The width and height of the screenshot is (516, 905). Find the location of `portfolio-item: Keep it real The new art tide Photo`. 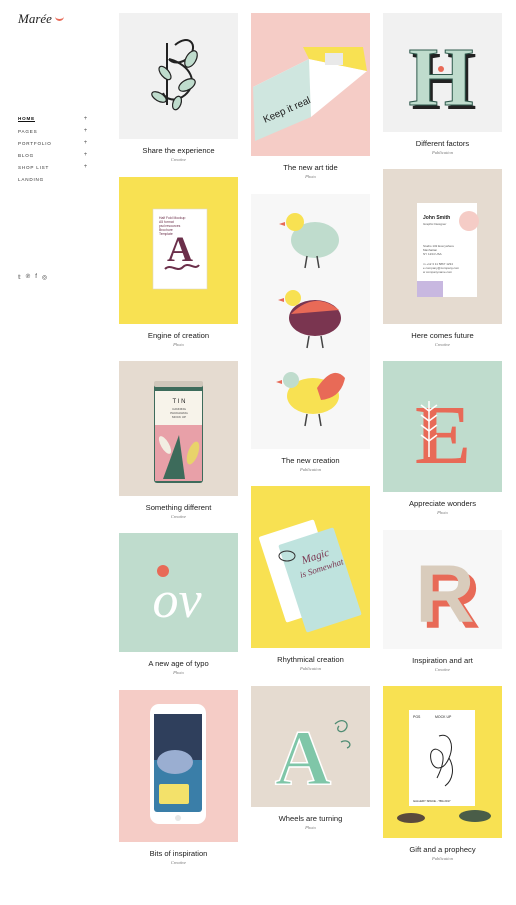

portfolio-item: Keep it real The new art tide Photo is located at coordinates (310, 96).